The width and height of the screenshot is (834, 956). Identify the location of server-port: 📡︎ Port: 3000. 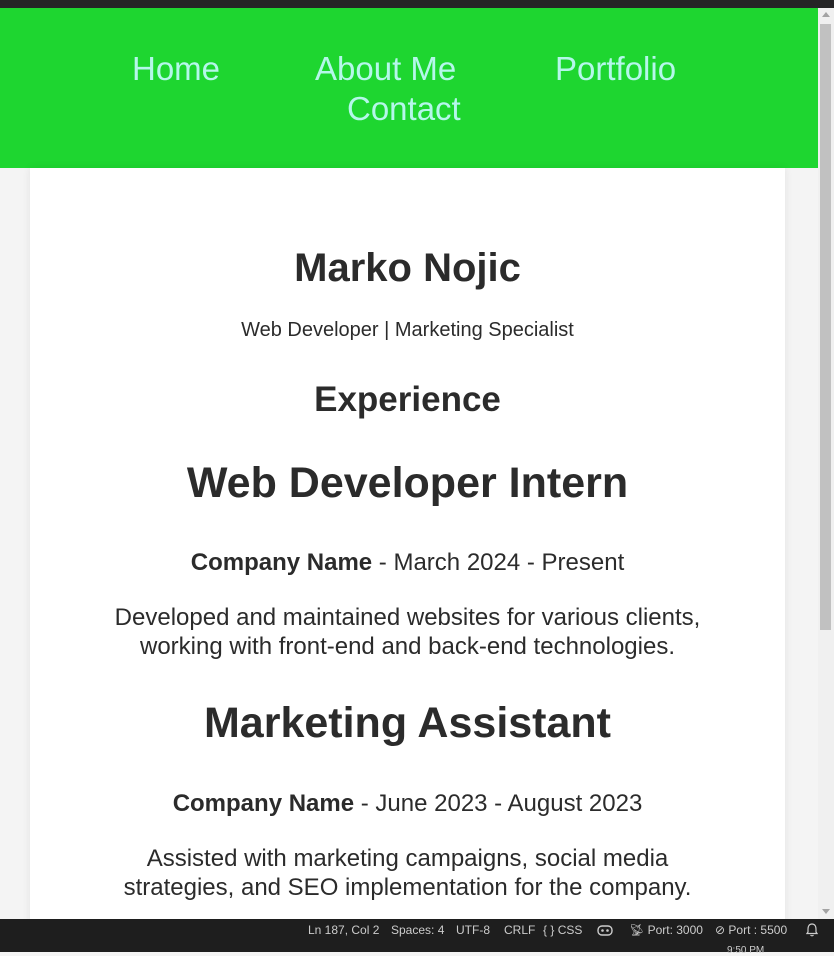
(666, 930).